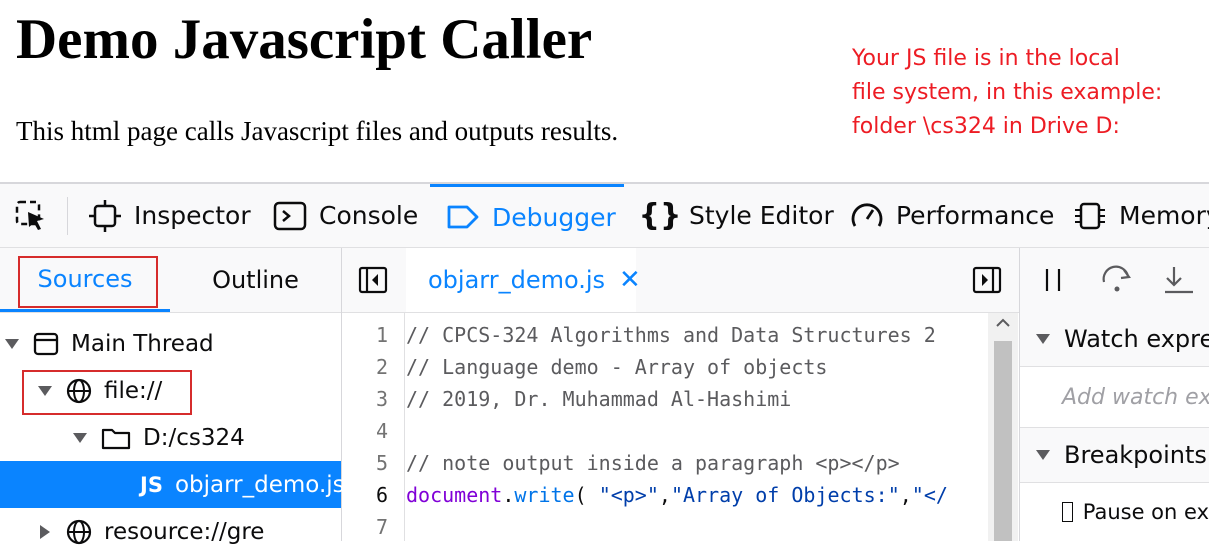 The image size is (1209, 555). What do you see at coordinates (105, 216) in the screenshot?
I see `inspector-icon` at bounding box center [105, 216].